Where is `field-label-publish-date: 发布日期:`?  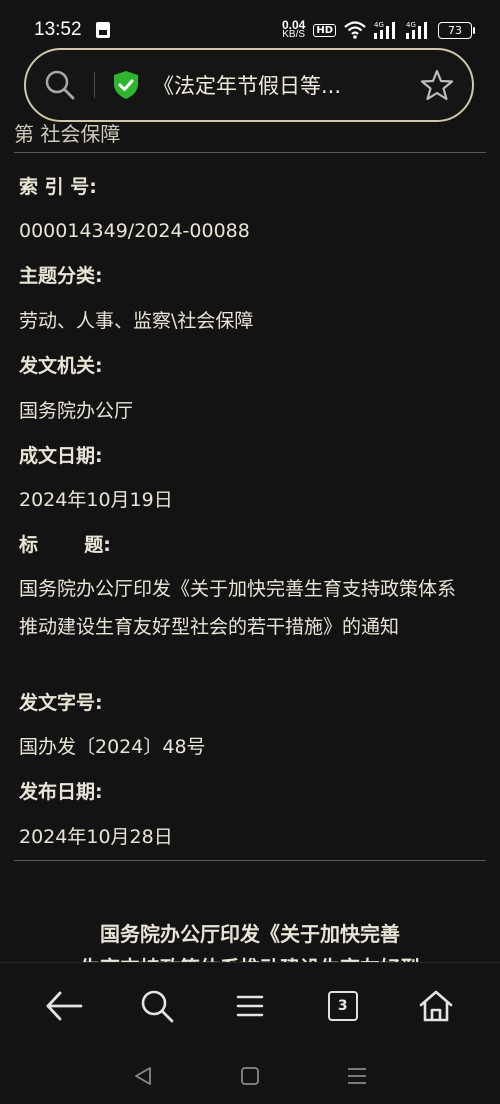
field-label-publish-date: 发布日期: is located at coordinates (61, 792).